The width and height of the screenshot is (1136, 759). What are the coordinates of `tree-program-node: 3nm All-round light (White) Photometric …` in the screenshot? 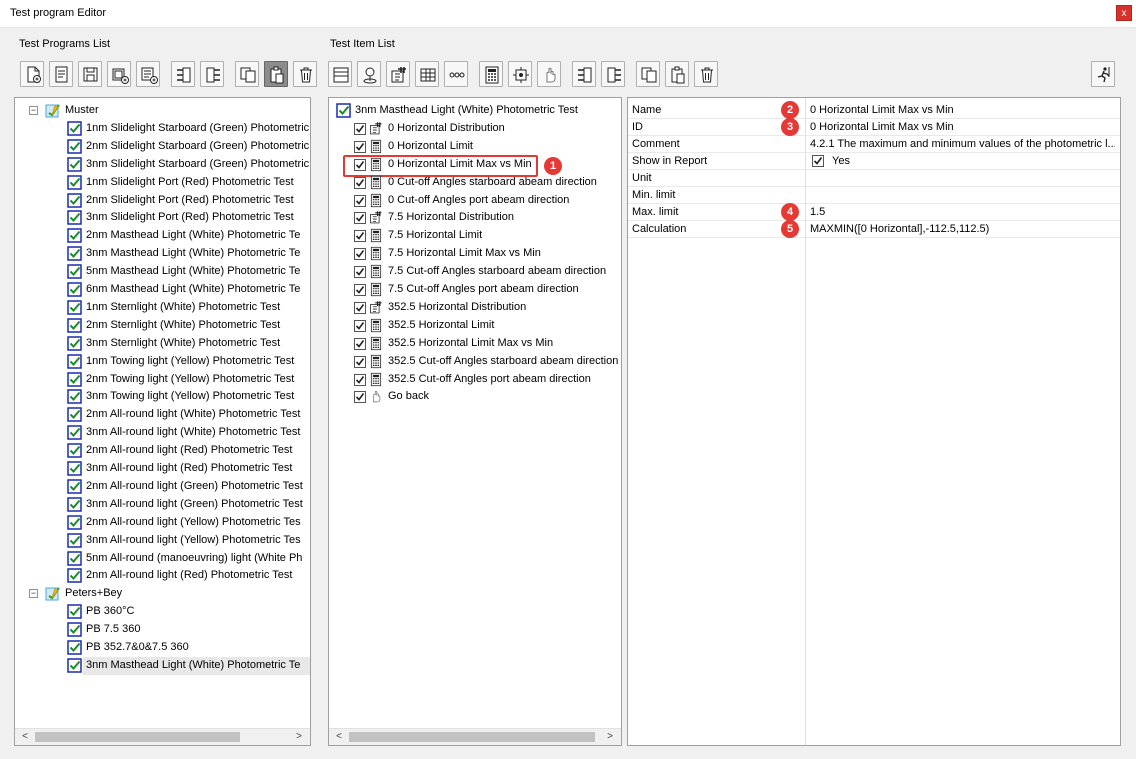 It's located at (162, 433).